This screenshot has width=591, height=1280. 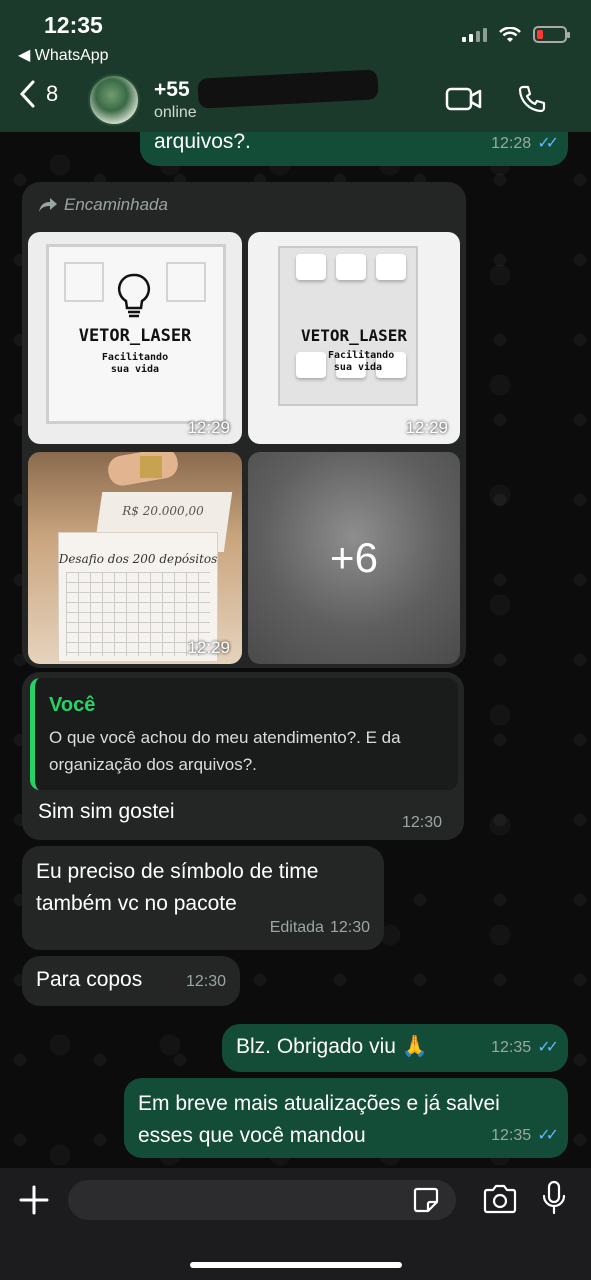 I want to click on clock: 12:35, so click(x=73, y=25).